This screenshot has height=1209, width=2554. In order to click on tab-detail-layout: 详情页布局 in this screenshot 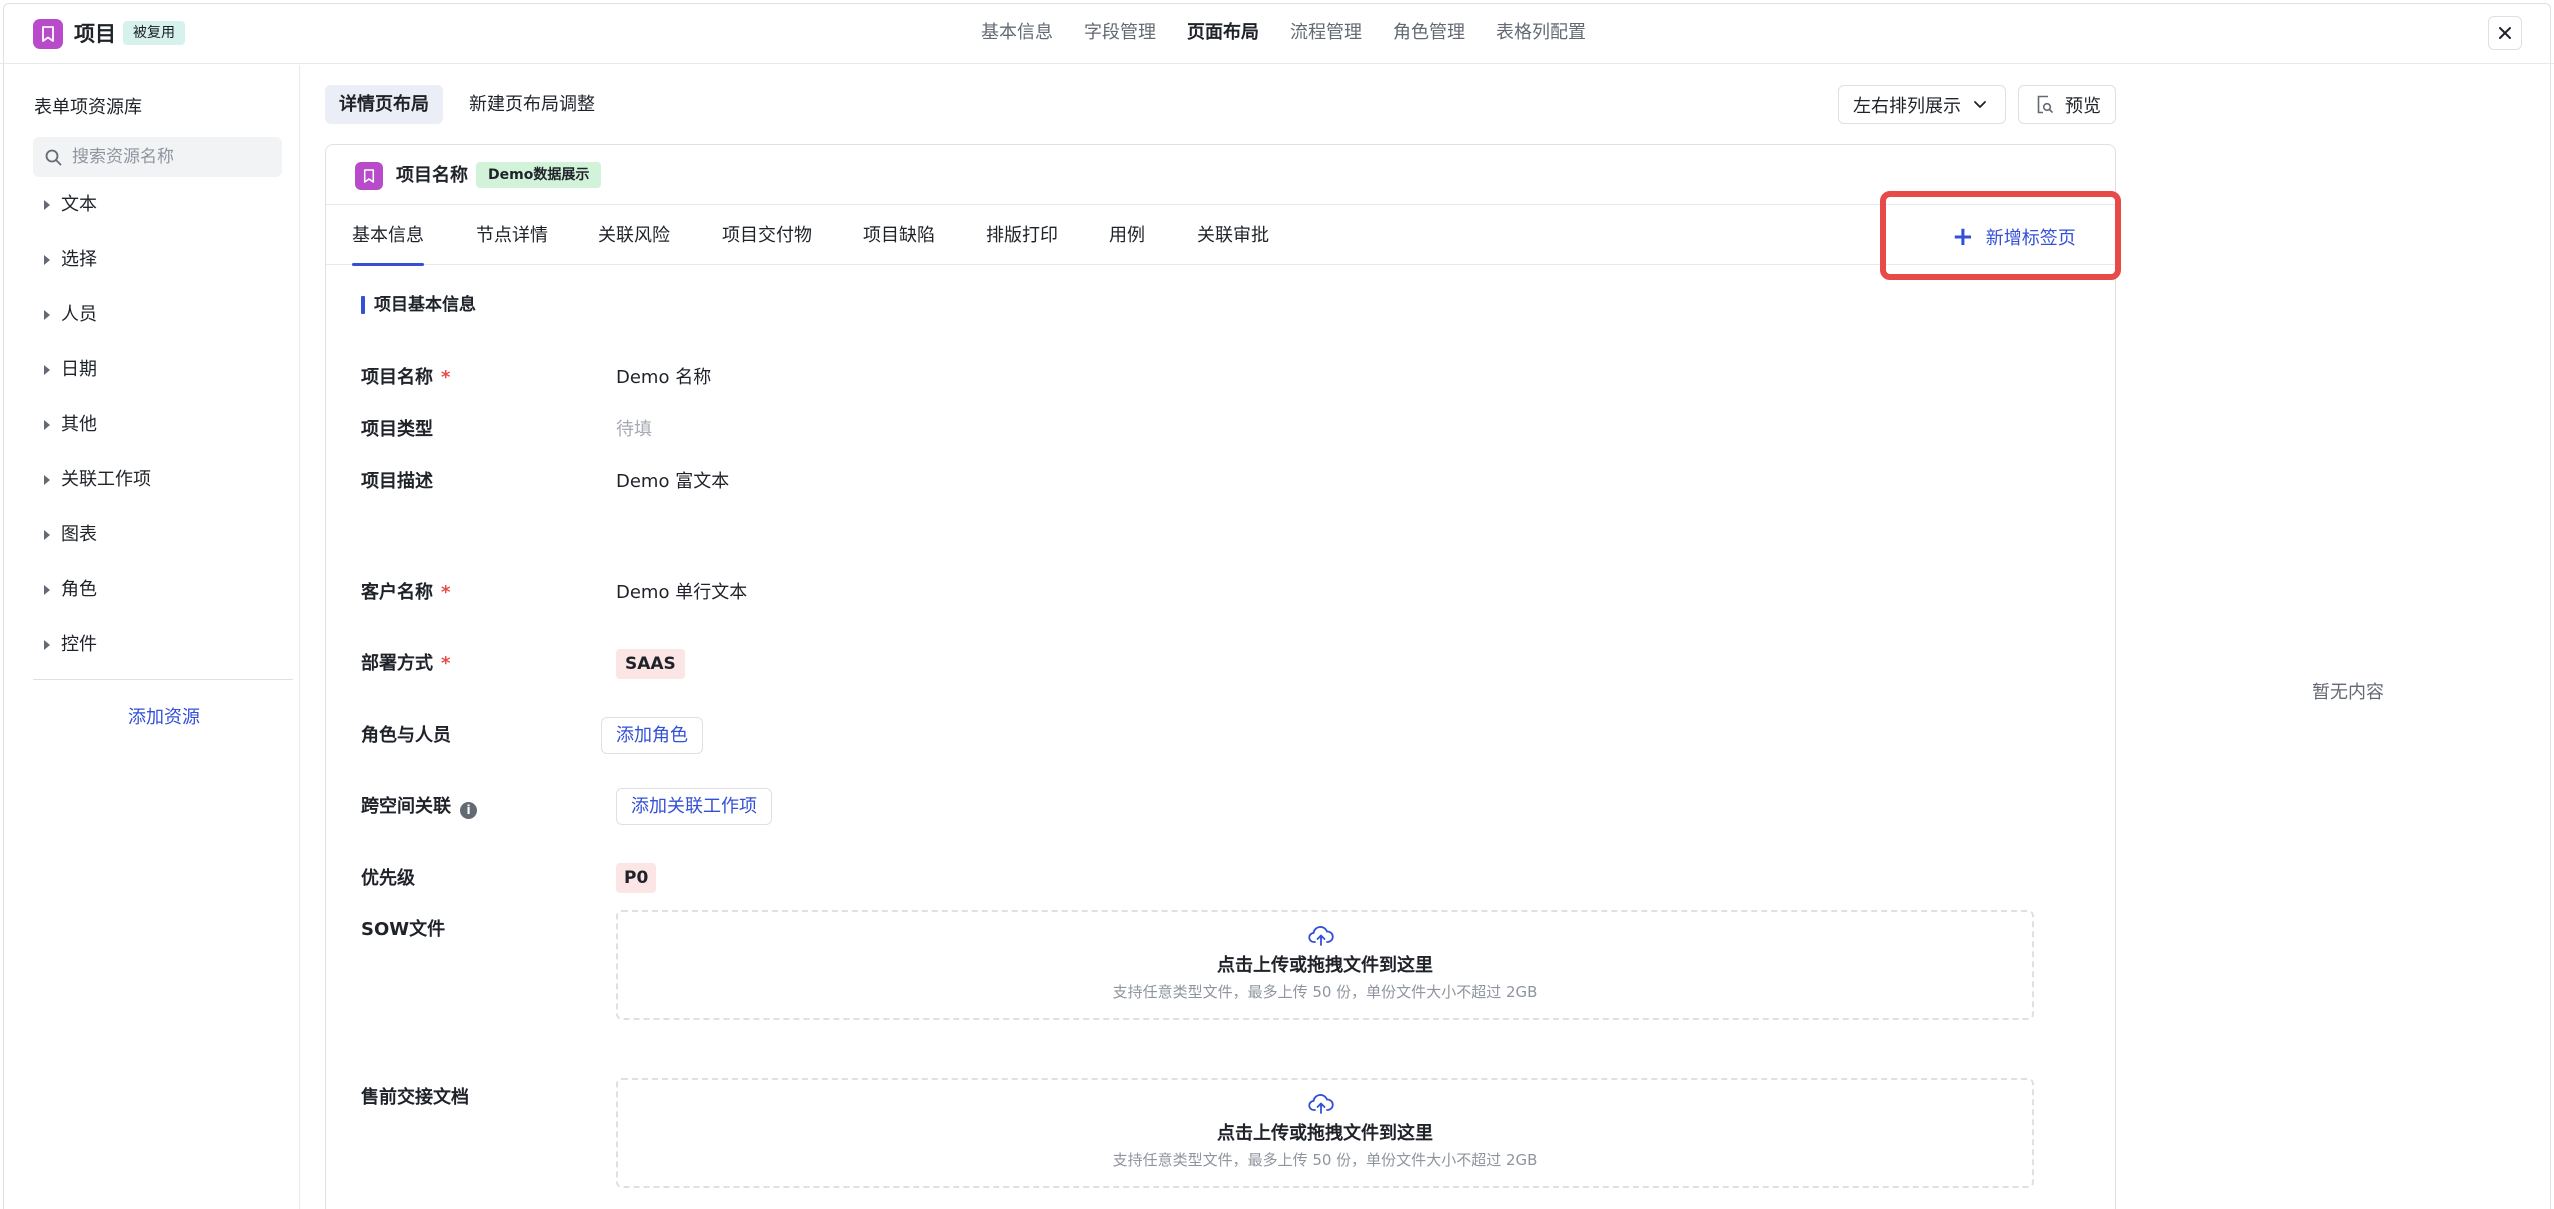, I will do `click(384, 104)`.